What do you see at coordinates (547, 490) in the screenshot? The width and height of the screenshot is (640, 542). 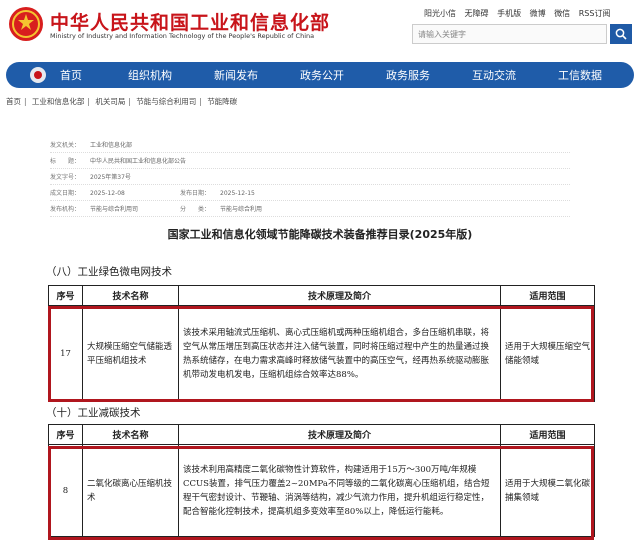 I see `application-scope: 适用于大规模二氧化碳捕集领域` at bounding box center [547, 490].